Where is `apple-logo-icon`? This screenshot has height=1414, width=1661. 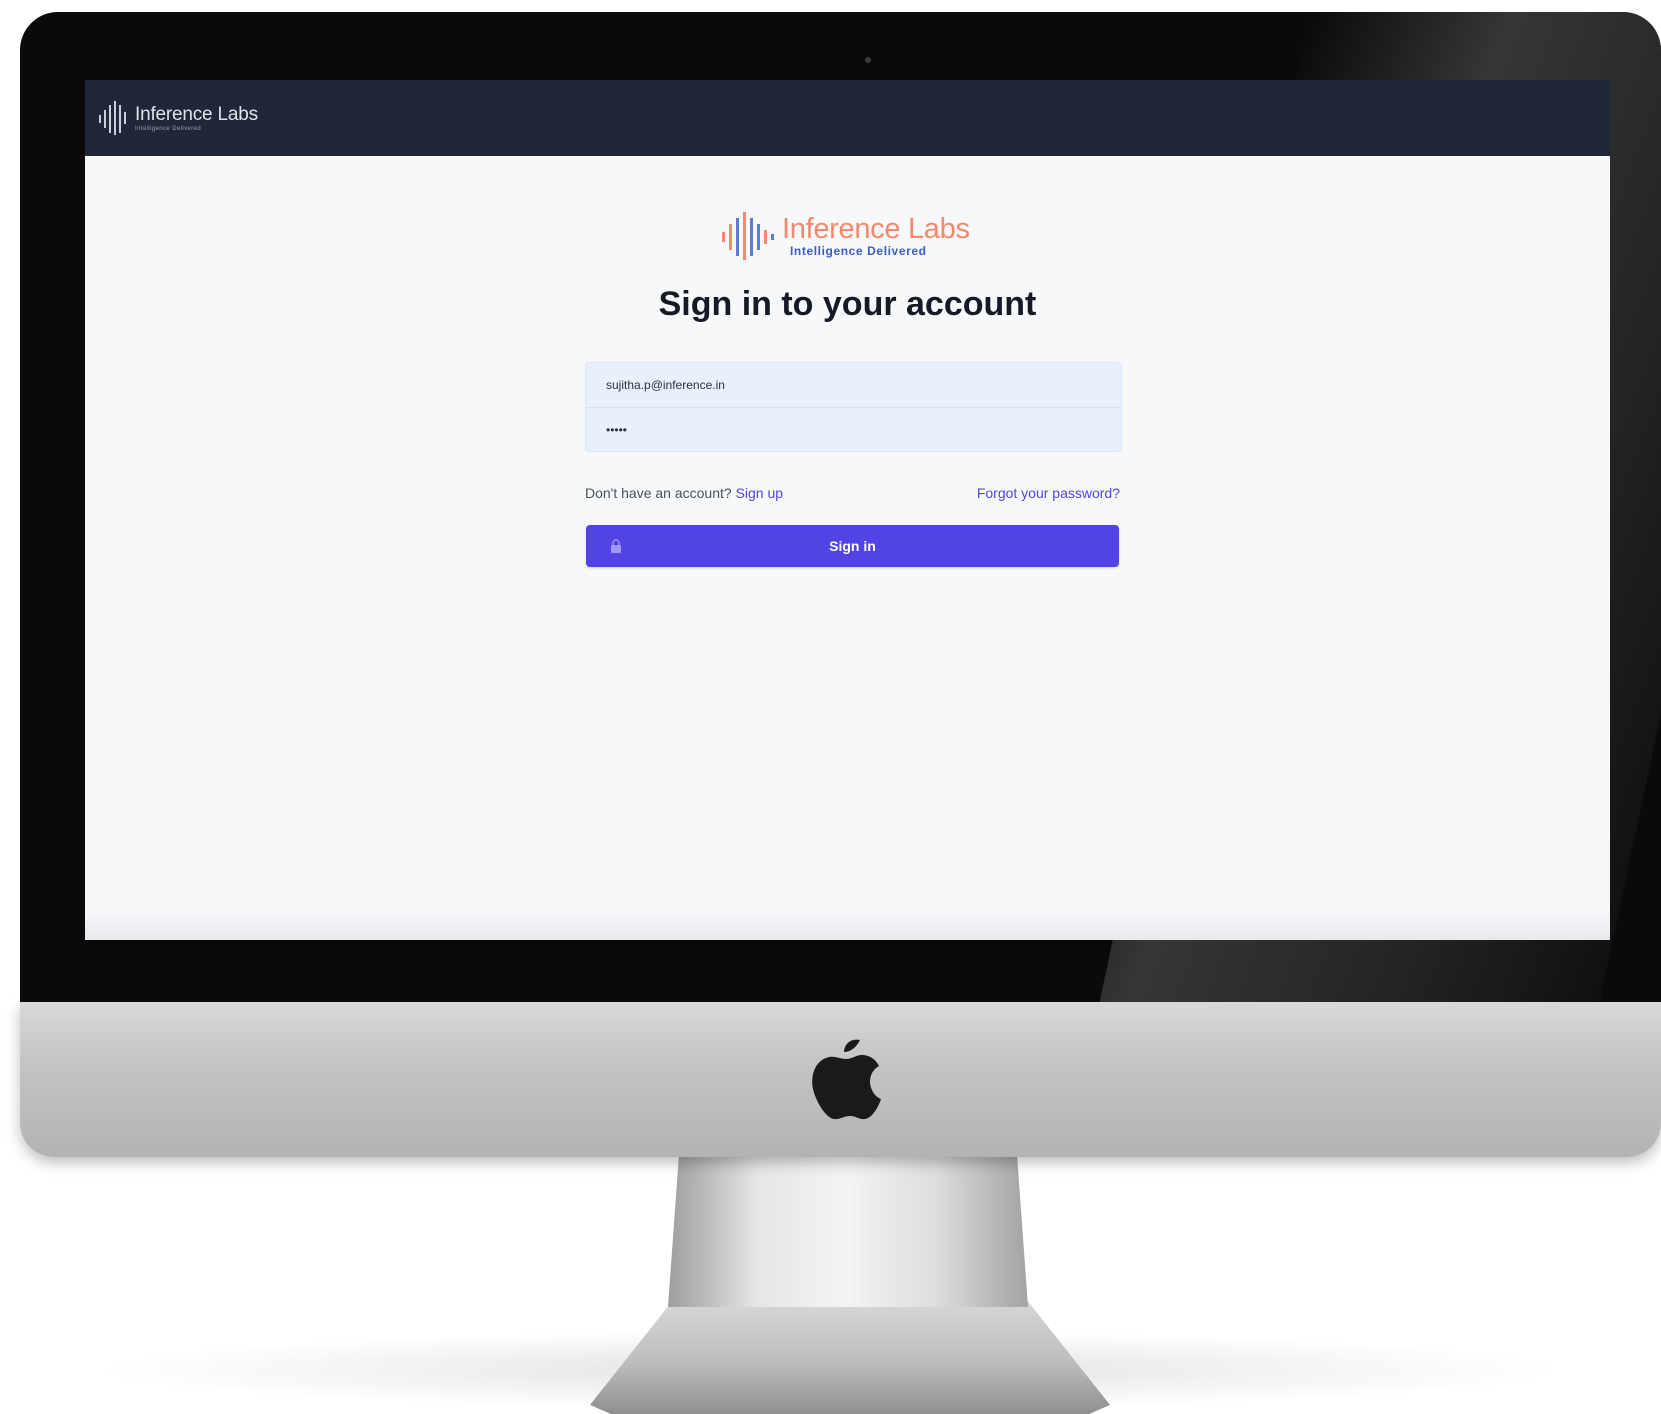 apple-logo-icon is located at coordinates (846, 1079).